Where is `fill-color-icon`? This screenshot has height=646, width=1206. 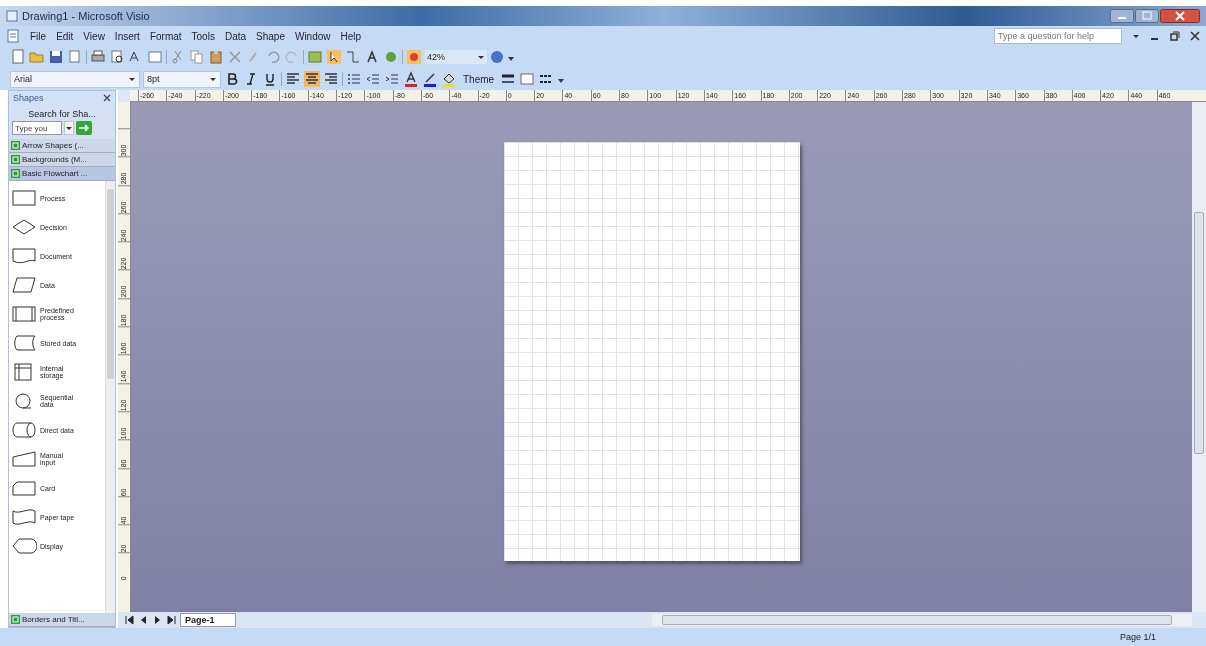
fill-color-icon is located at coordinates (449, 79).